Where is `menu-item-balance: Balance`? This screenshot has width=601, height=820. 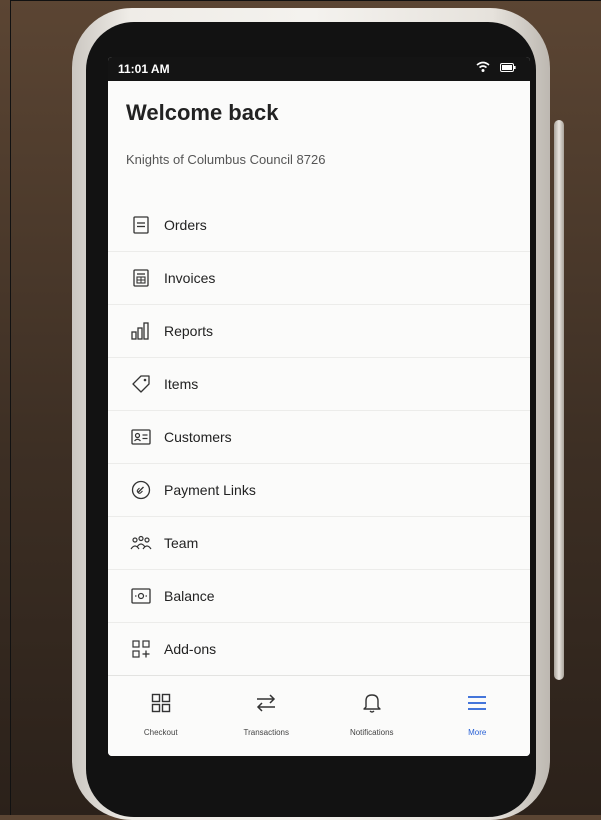 menu-item-balance: Balance is located at coordinates (319, 596).